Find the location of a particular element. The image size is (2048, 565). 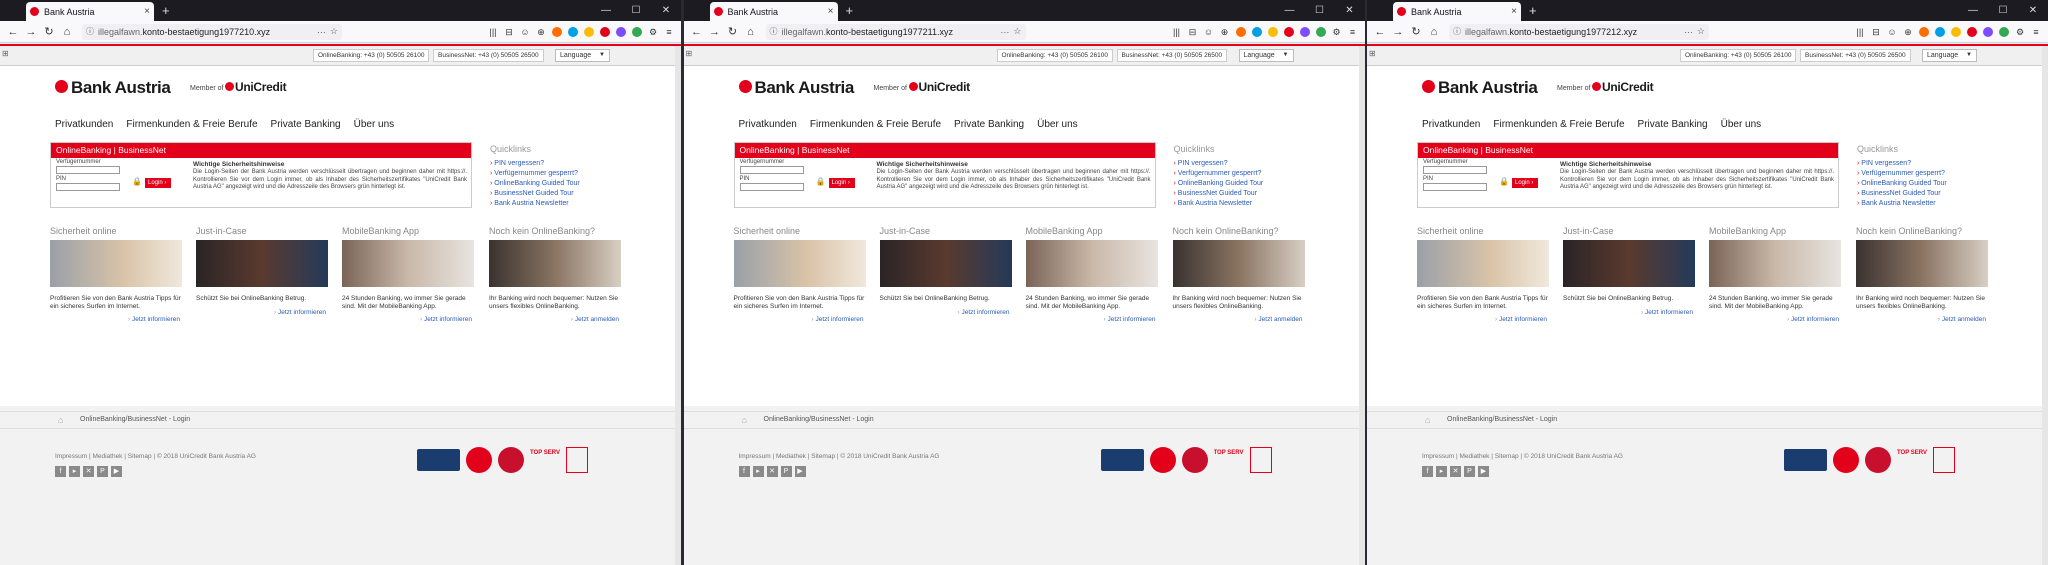

account-icon: ☺ is located at coordinates (525, 32).